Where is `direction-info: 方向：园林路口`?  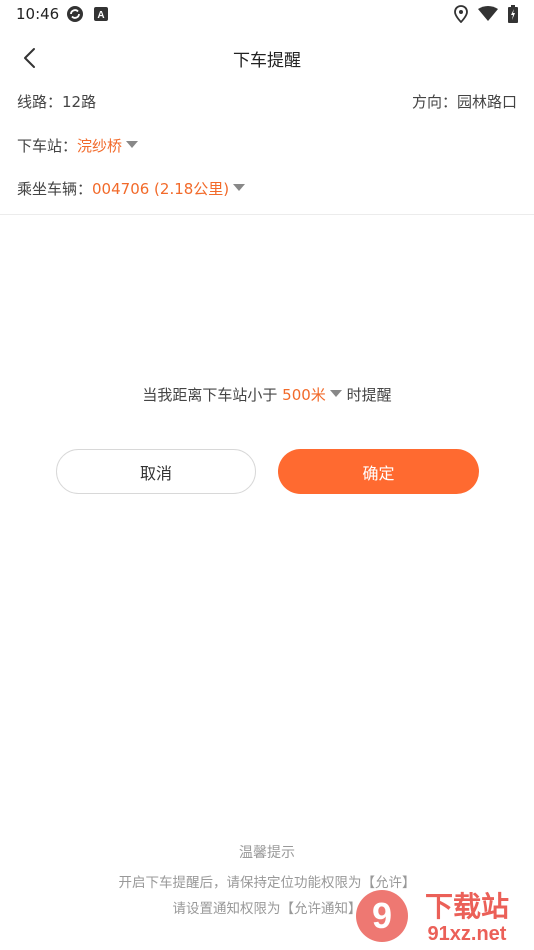
direction-info: 方向：园林路口 is located at coordinates (464, 101).